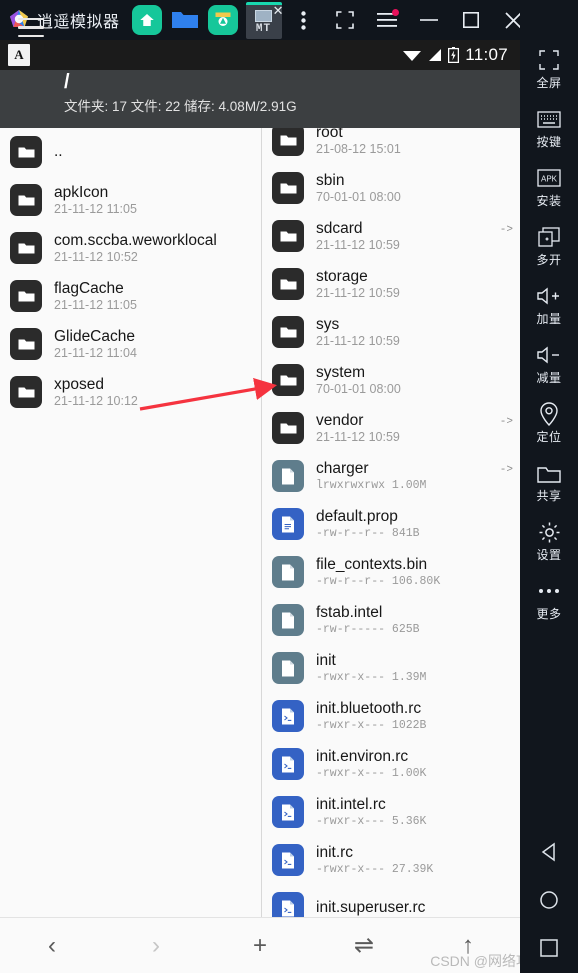 This screenshot has width=578, height=973. What do you see at coordinates (58, 152) in the screenshot?
I see `file-row-text: ..` at bounding box center [58, 152].